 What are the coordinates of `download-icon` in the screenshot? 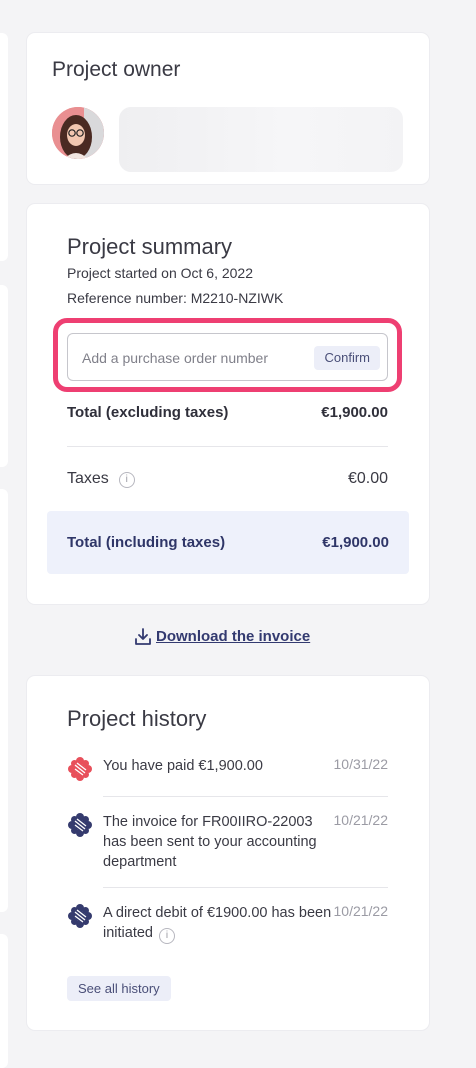 It's located at (143, 636).